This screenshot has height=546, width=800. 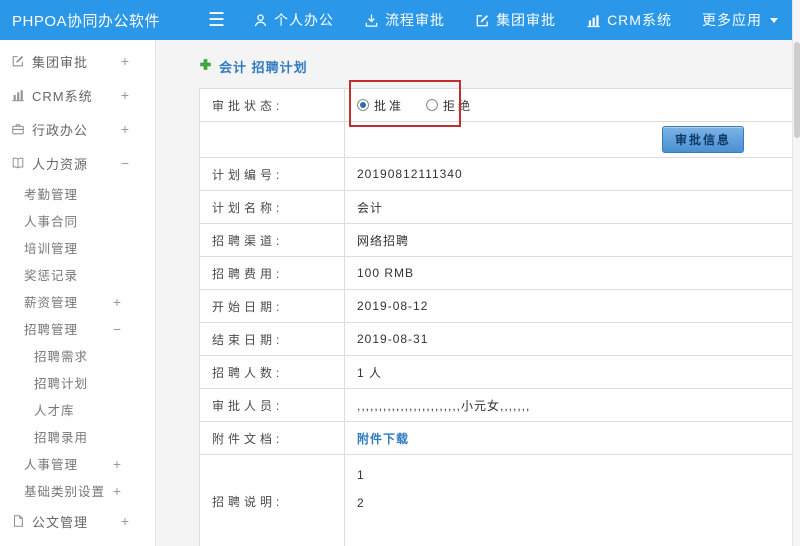 What do you see at coordinates (498, 339) in the screenshot?
I see `row-end-date: 结束日期: 2019-08-31` at bounding box center [498, 339].